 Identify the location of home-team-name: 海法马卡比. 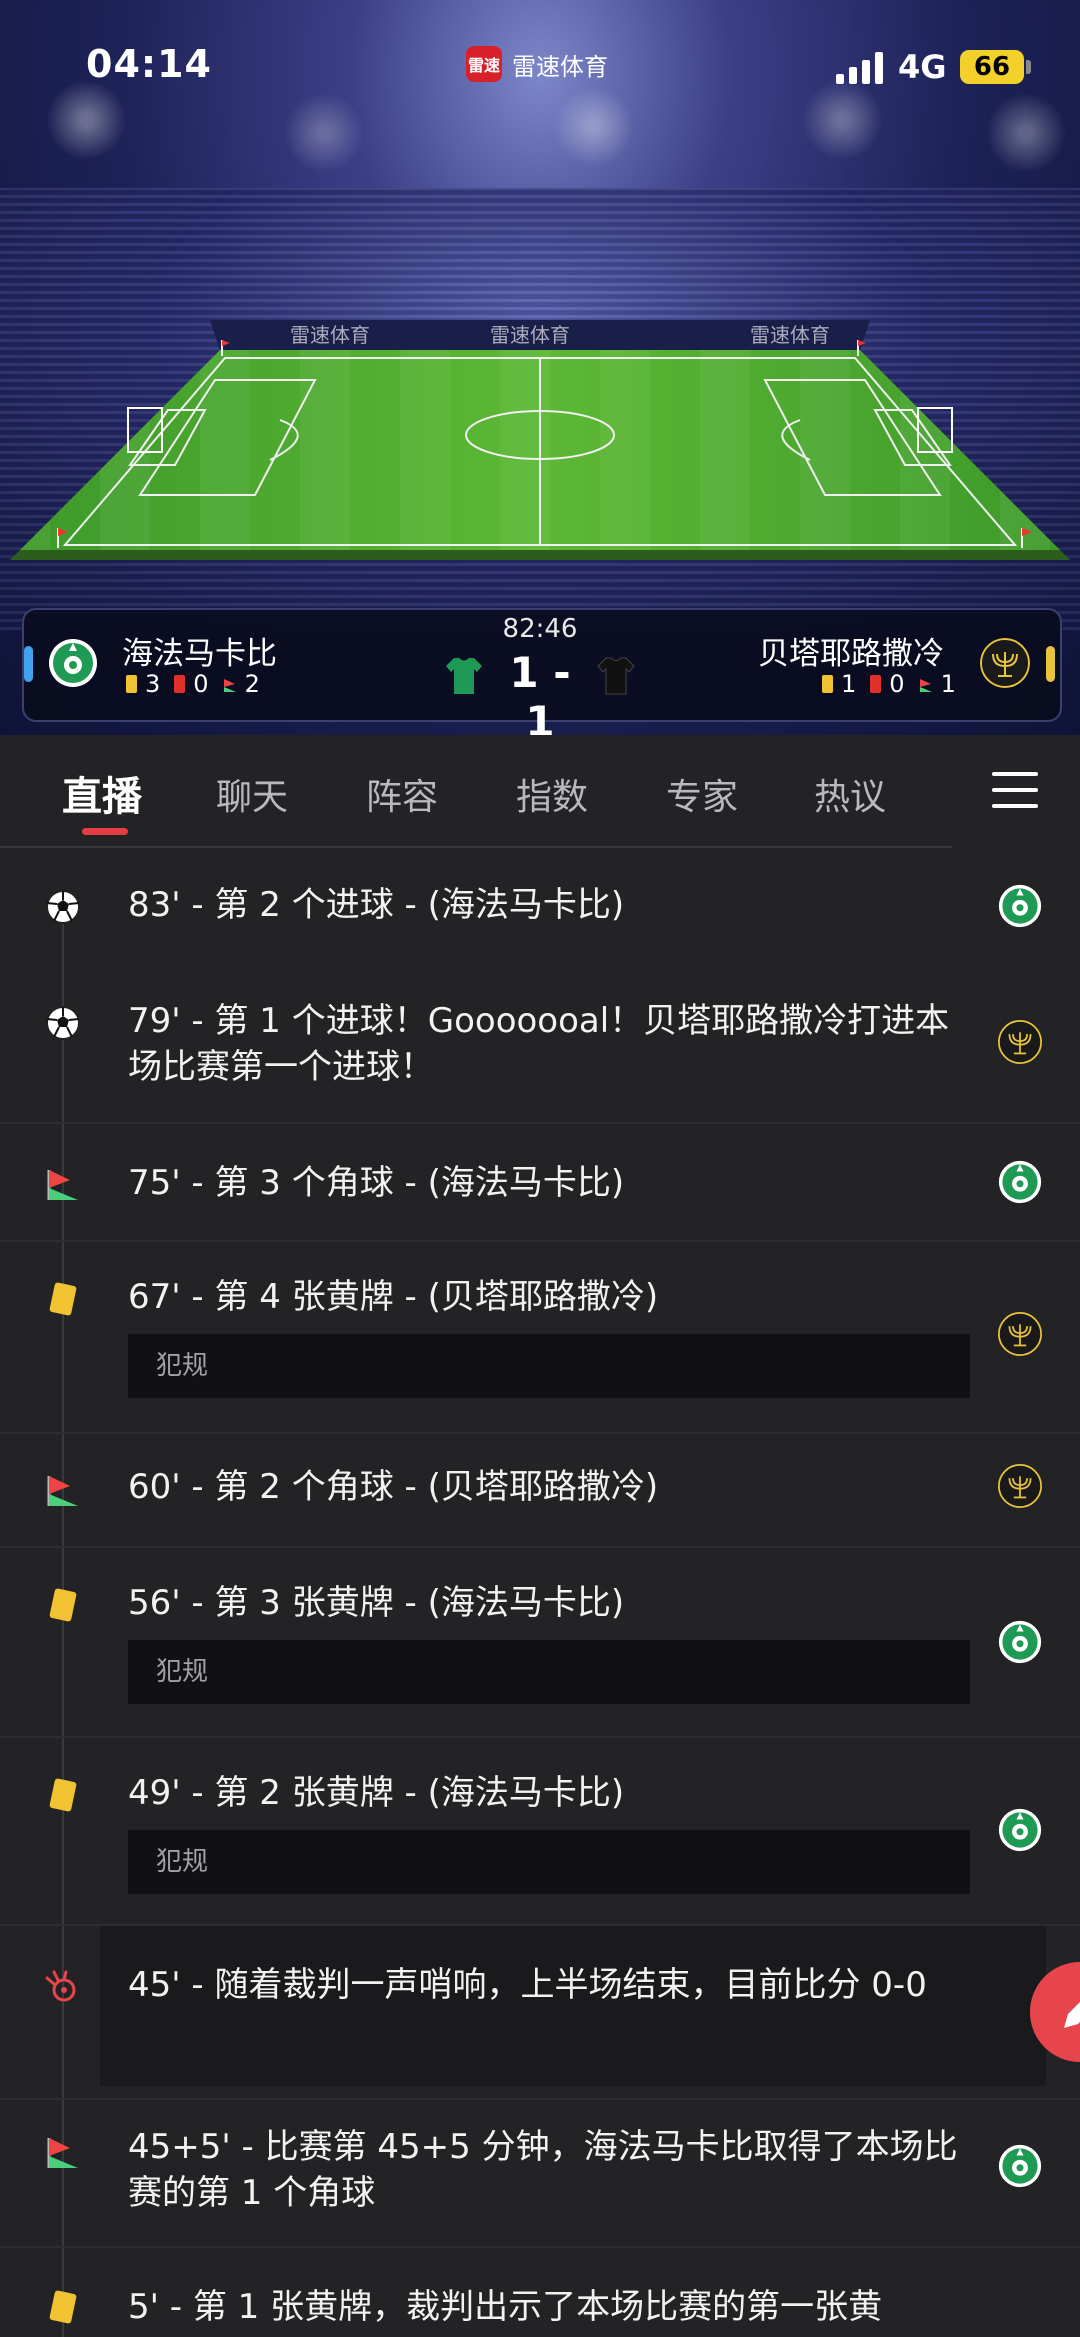
(199, 650).